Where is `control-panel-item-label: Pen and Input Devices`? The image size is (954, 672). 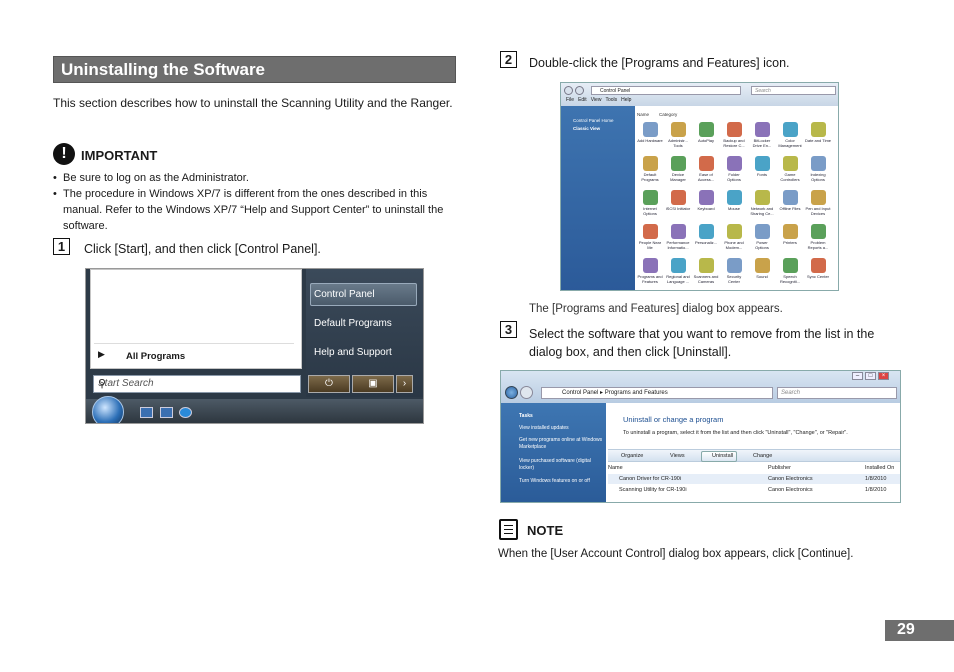 control-panel-item-label: Pen and Input Devices is located at coordinates (818, 211).